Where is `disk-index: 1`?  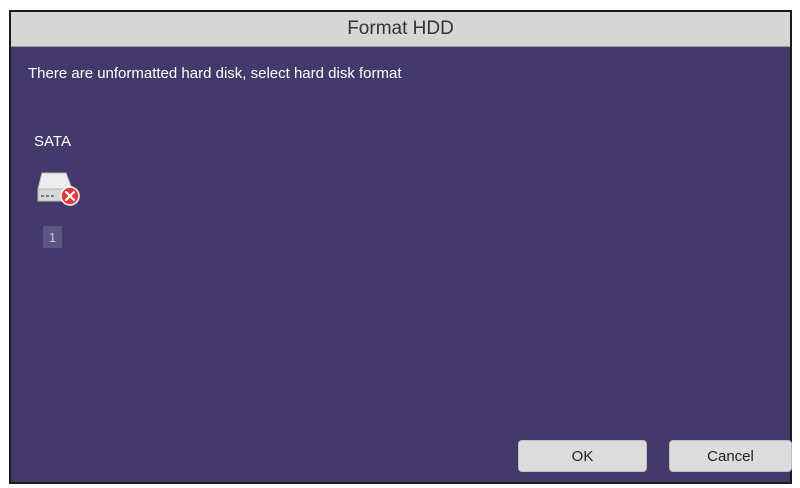 disk-index: 1 is located at coordinates (52, 237).